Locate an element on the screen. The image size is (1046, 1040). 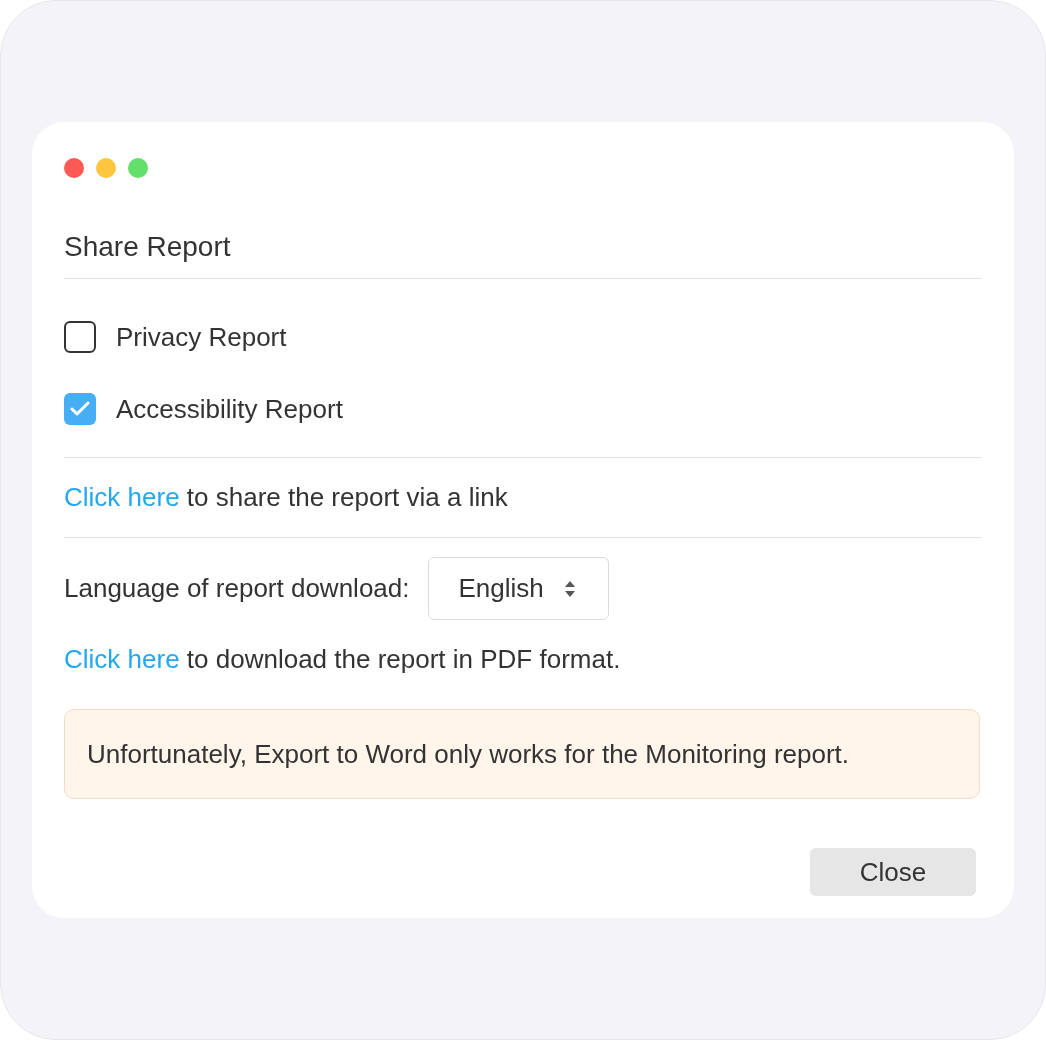
link-sentence: Click here to share the report via a link is located at coordinates (286, 497).